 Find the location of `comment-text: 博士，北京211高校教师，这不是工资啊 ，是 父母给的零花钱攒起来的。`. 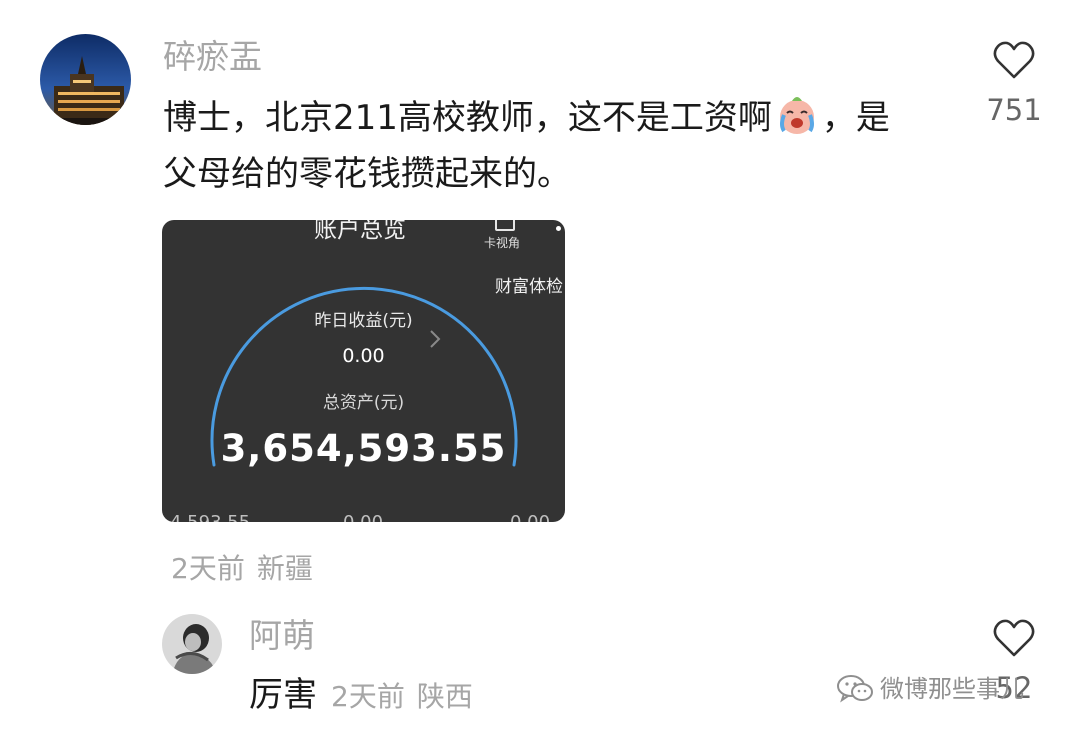

comment-text: 博士，北京211高校教师，这不是工资啊 ，是 父母给的零花钱攒起来的。 is located at coordinates (563, 146).